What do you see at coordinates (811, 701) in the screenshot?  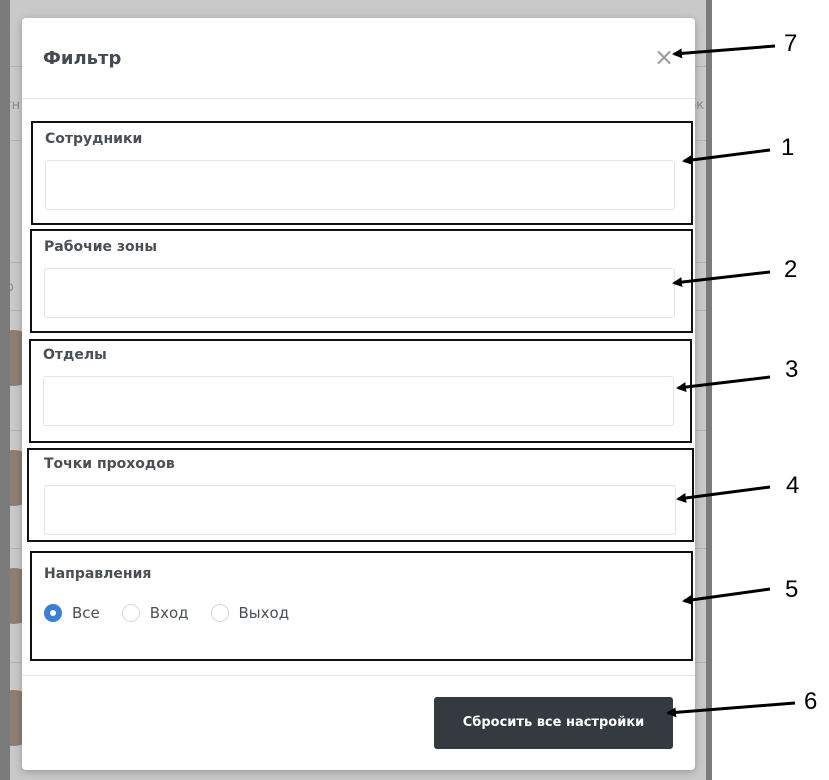 I see `annotation-number-6: 6` at bounding box center [811, 701].